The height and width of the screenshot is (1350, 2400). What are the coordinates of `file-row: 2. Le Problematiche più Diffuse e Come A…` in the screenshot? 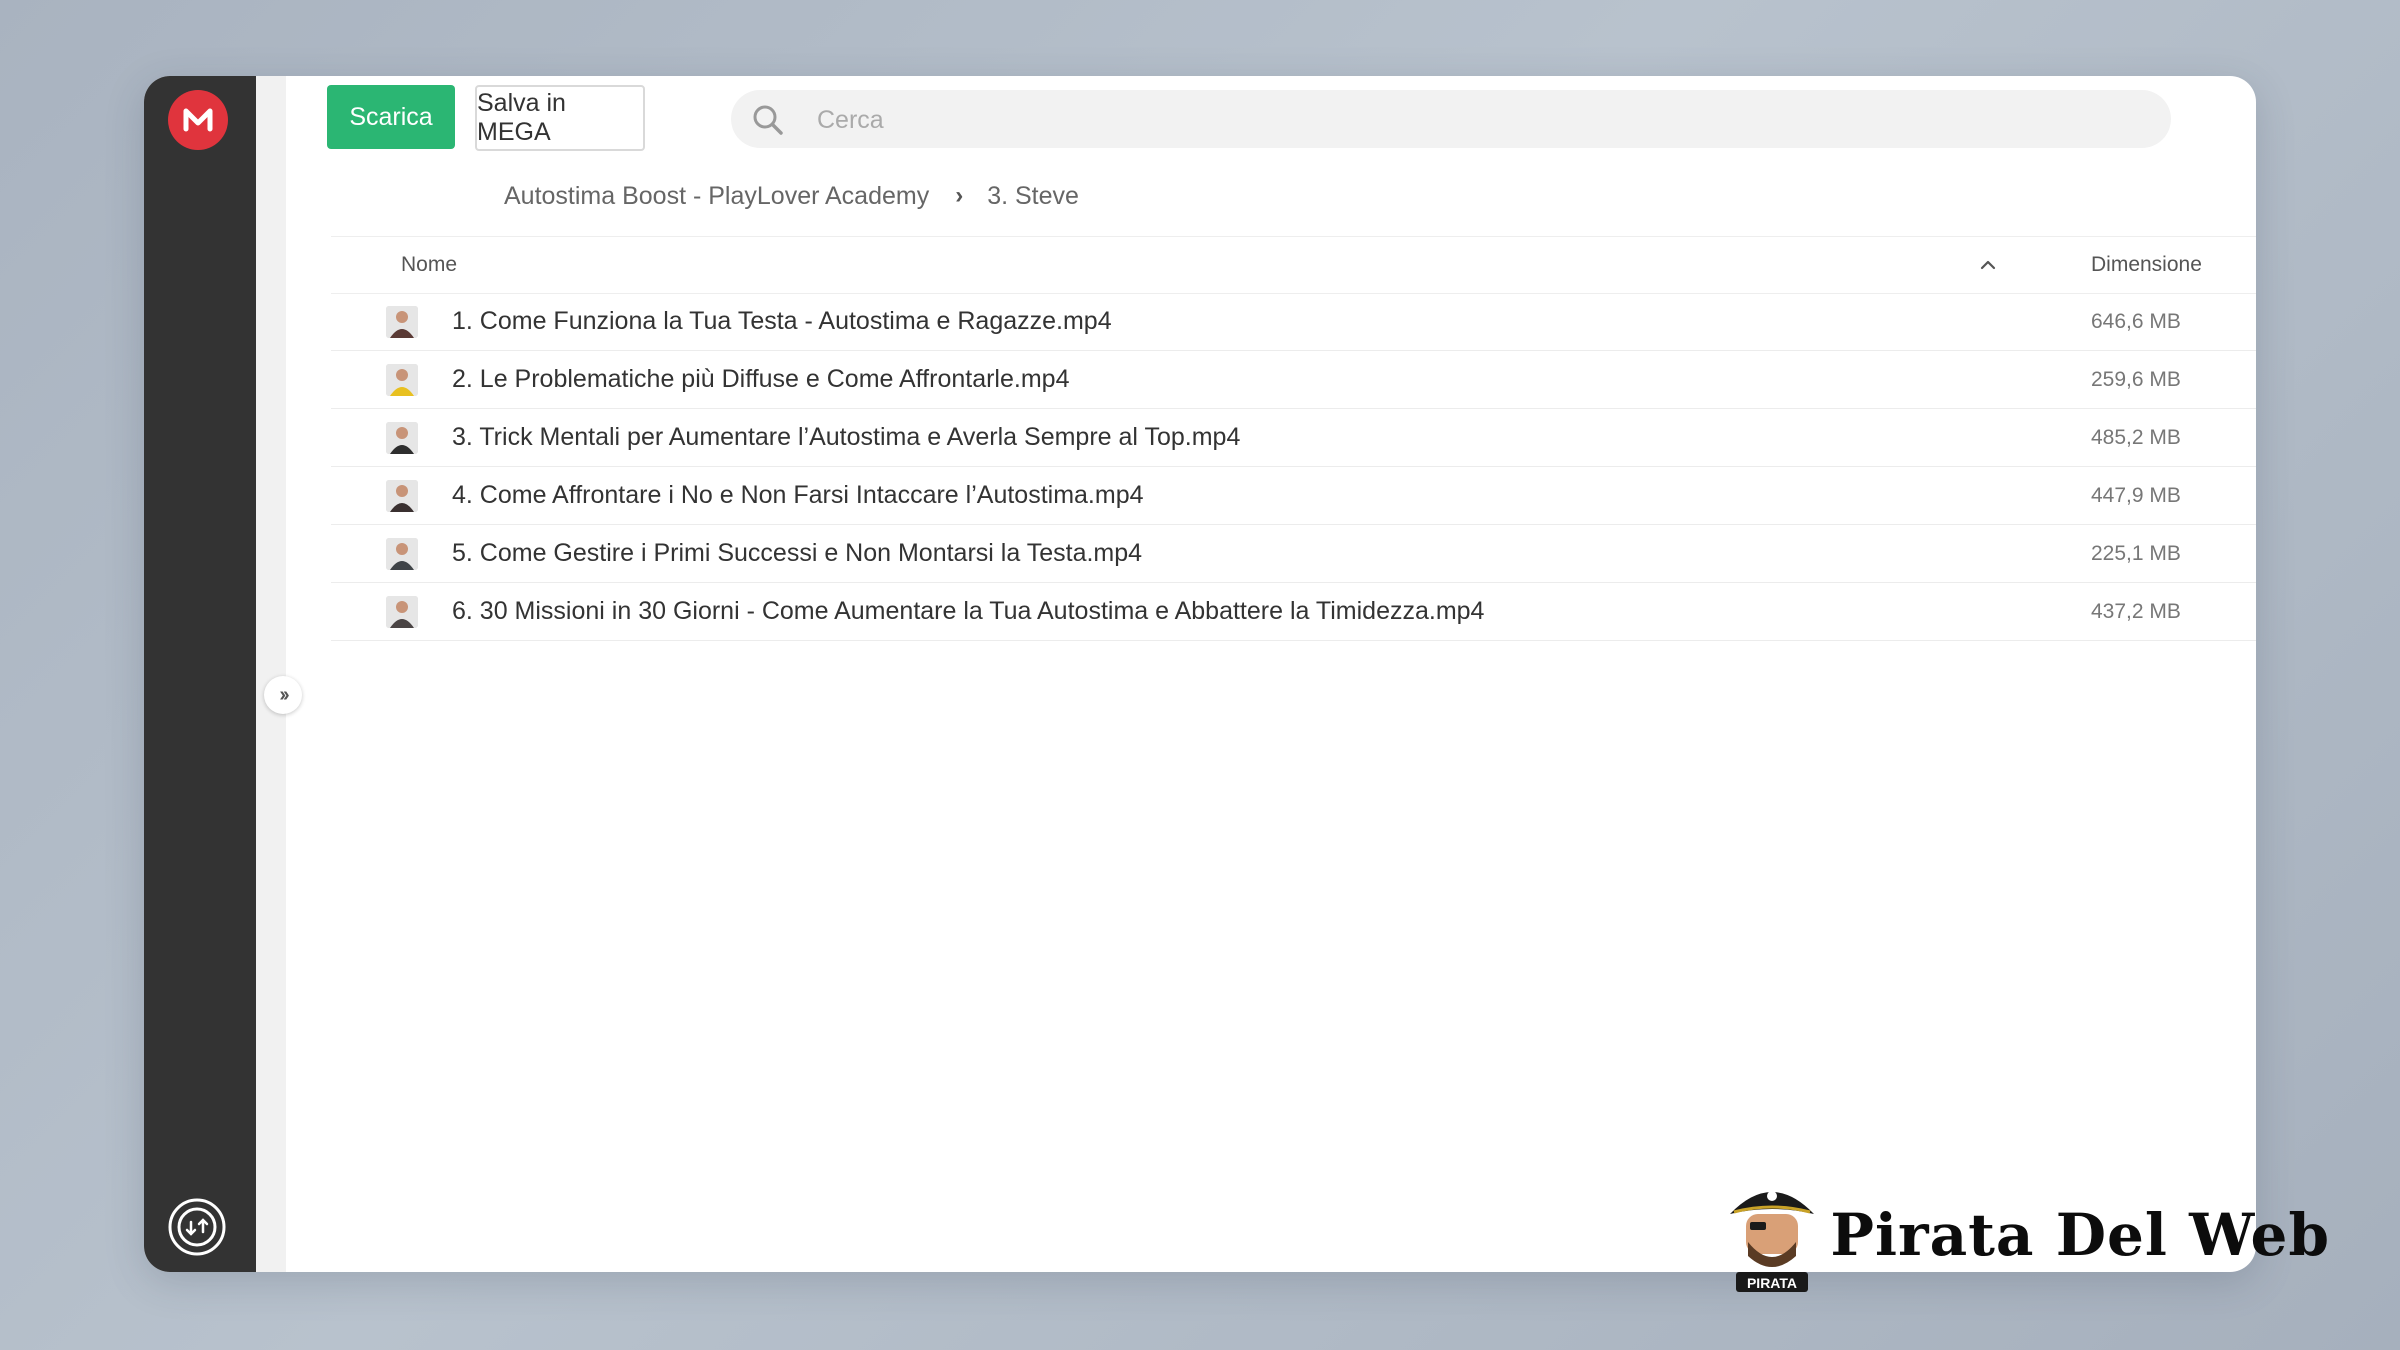 It's located at (1293, 380).